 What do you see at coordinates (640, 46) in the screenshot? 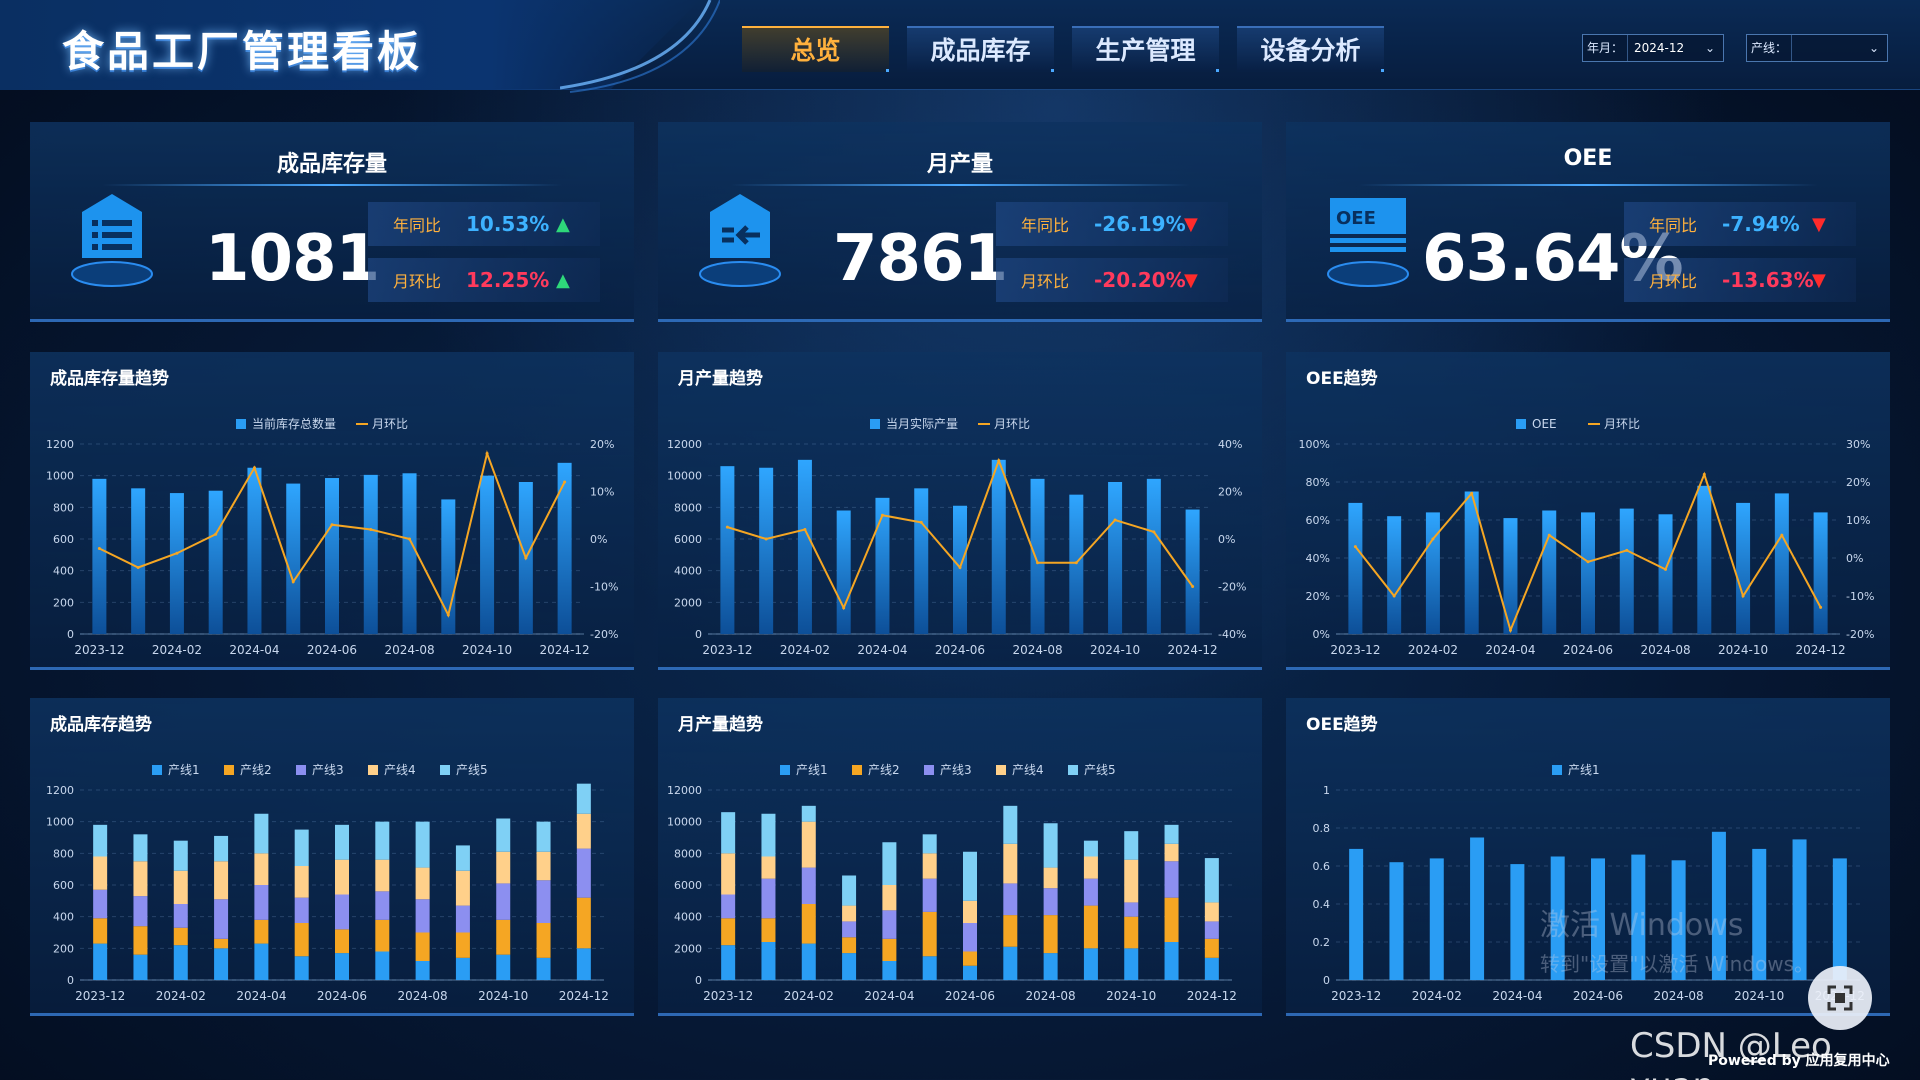
I see `title-swoosh-decoration` at bounding box center [640, 46].